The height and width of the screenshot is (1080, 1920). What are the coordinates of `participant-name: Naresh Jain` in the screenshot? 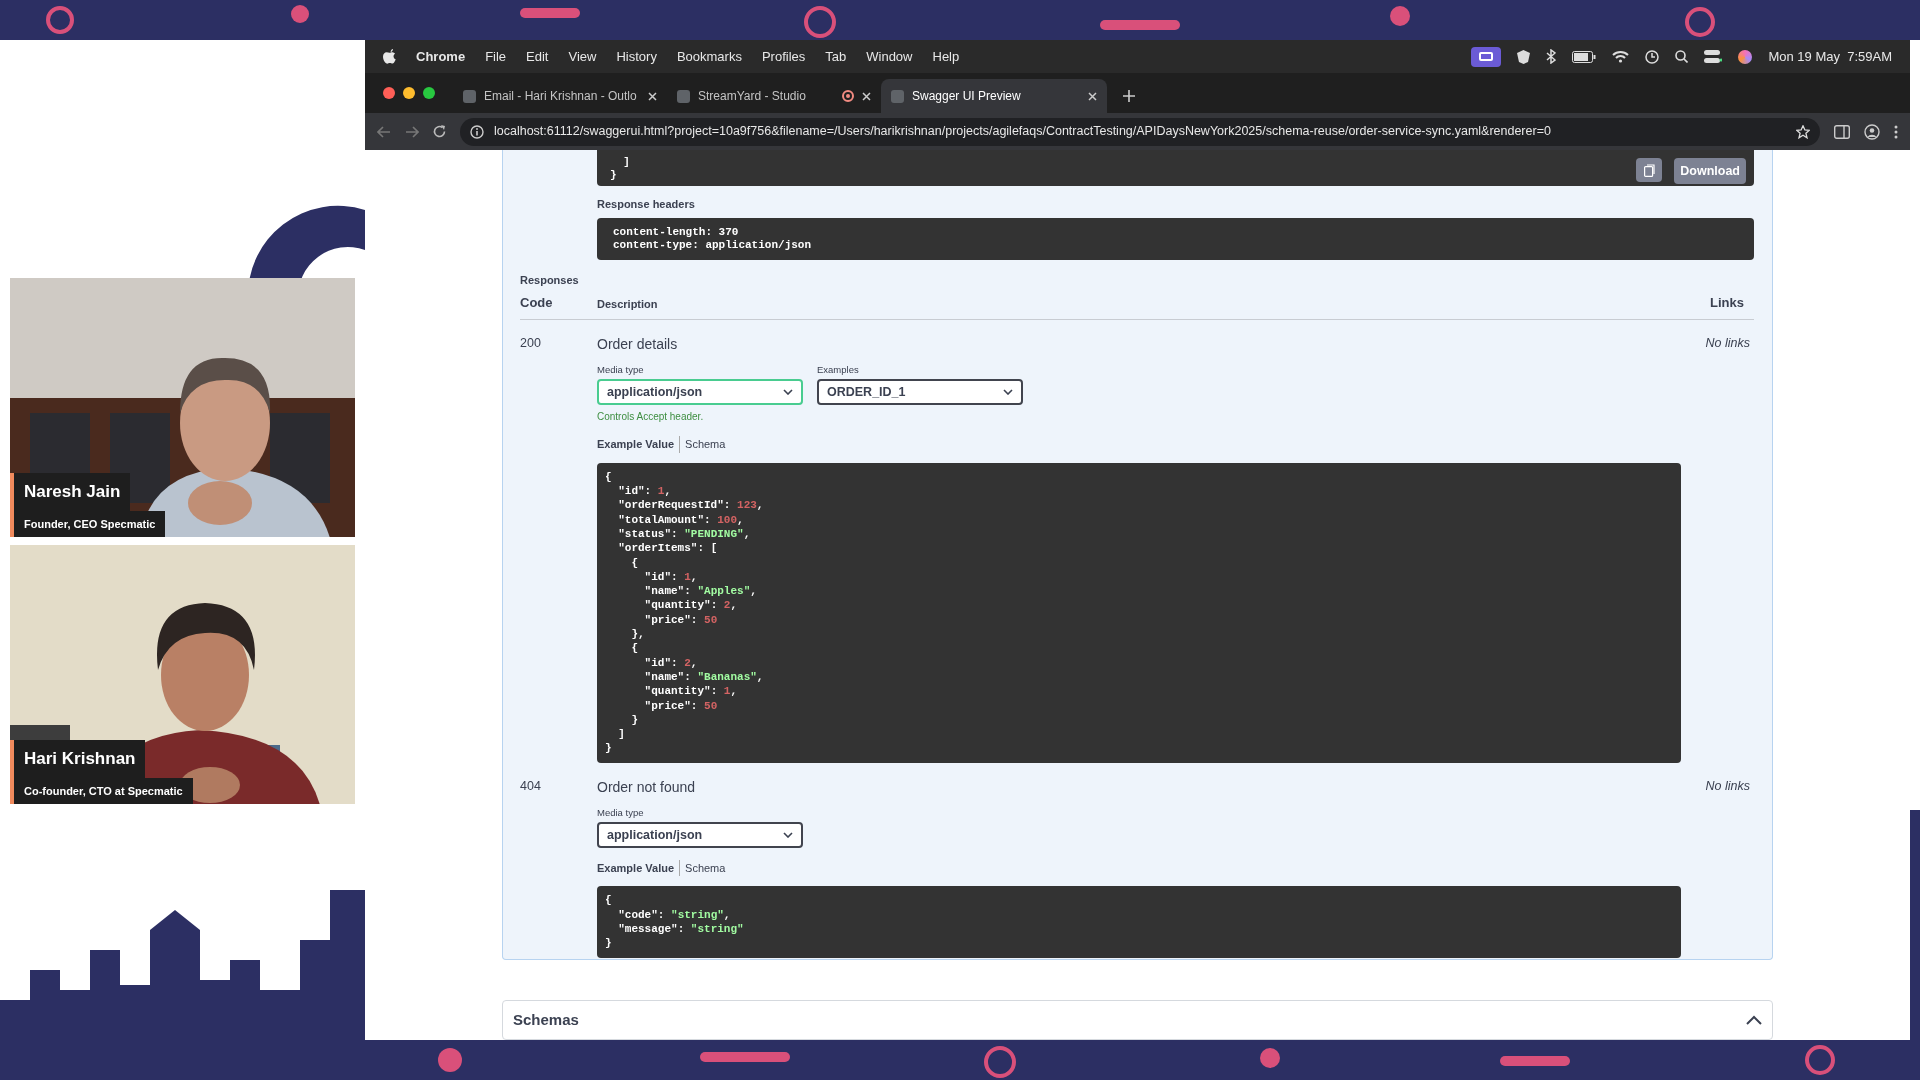 It's located at (70, 492).